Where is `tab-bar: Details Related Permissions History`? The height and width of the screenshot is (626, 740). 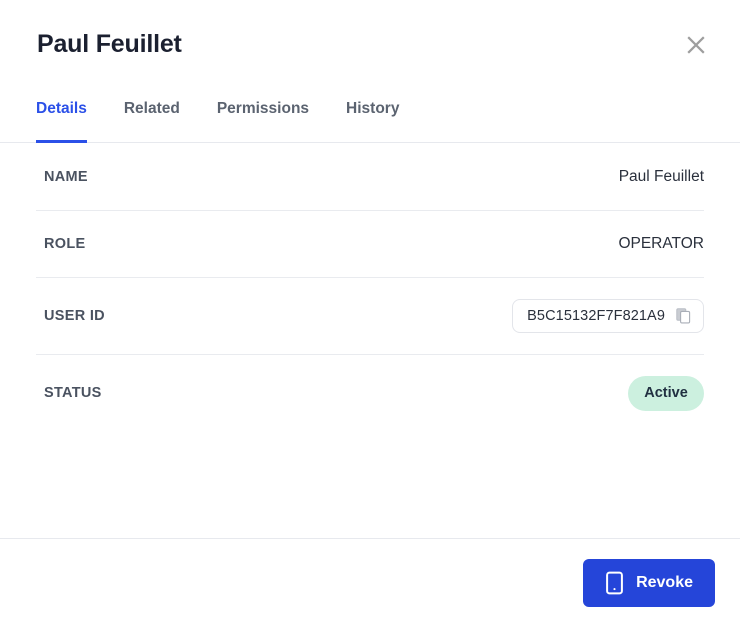 tab-bar: Details Related Permissions History is located at coordinates (370, 115).